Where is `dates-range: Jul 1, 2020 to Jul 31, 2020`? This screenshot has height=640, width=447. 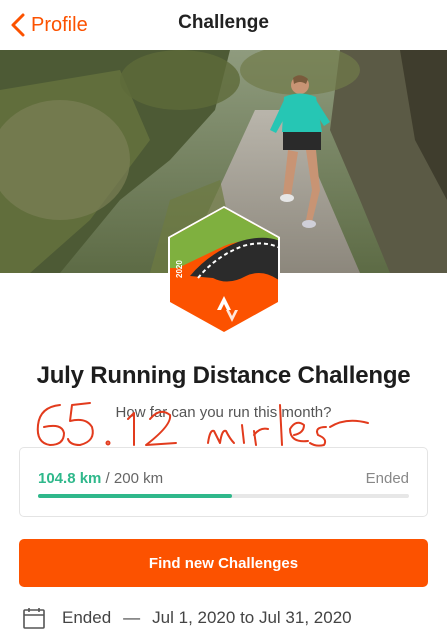 dates-range: Jul 1, 2020 to Jul 31, 2020 is located at coordinates (252, 617).